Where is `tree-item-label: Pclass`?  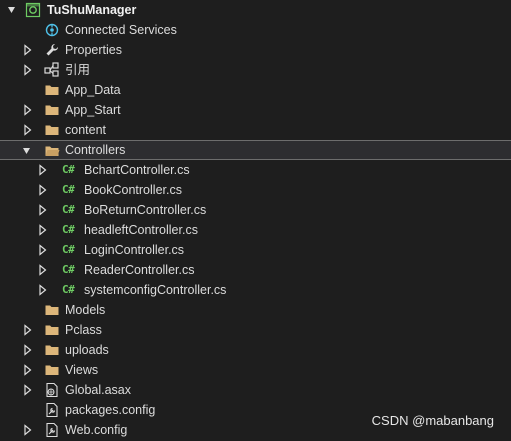
tree-item-label: Pclass is located at coordinates (83, 330).